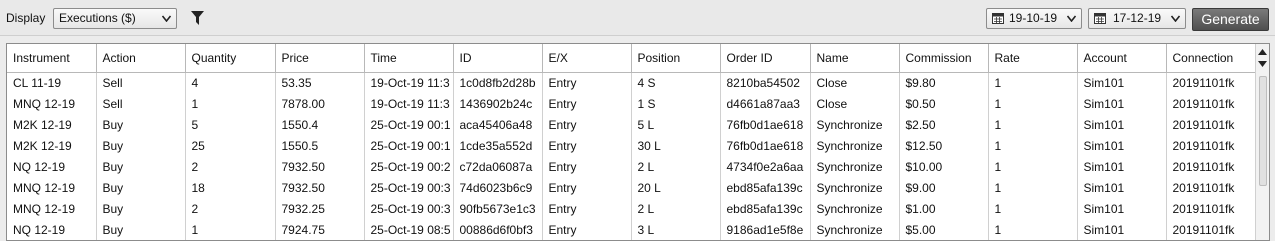 Image resolution: width=1275 pixels, height=241 pixels. I want to click on scroll-down-icon, so click(1262, 64).